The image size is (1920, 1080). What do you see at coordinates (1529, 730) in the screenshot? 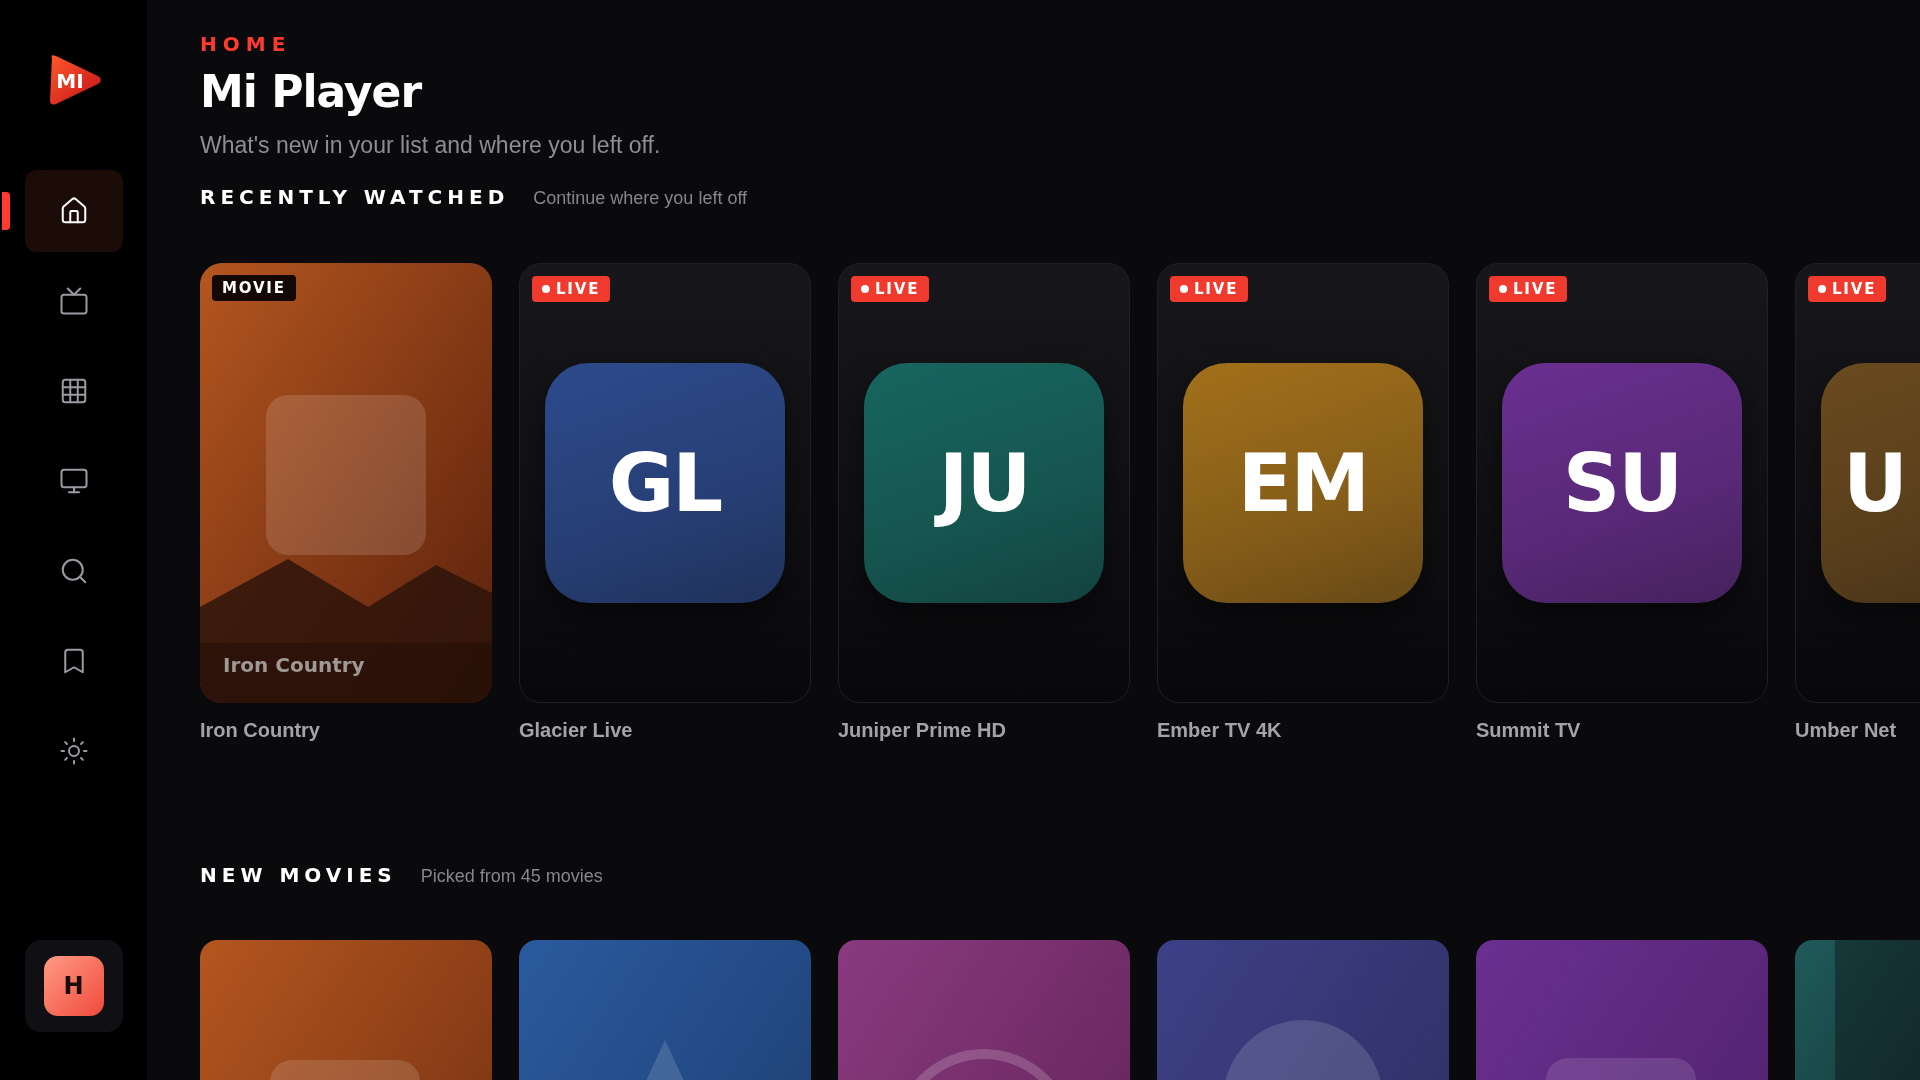
I see `card-title: Summit TV` at bounding box center [1529, 730].